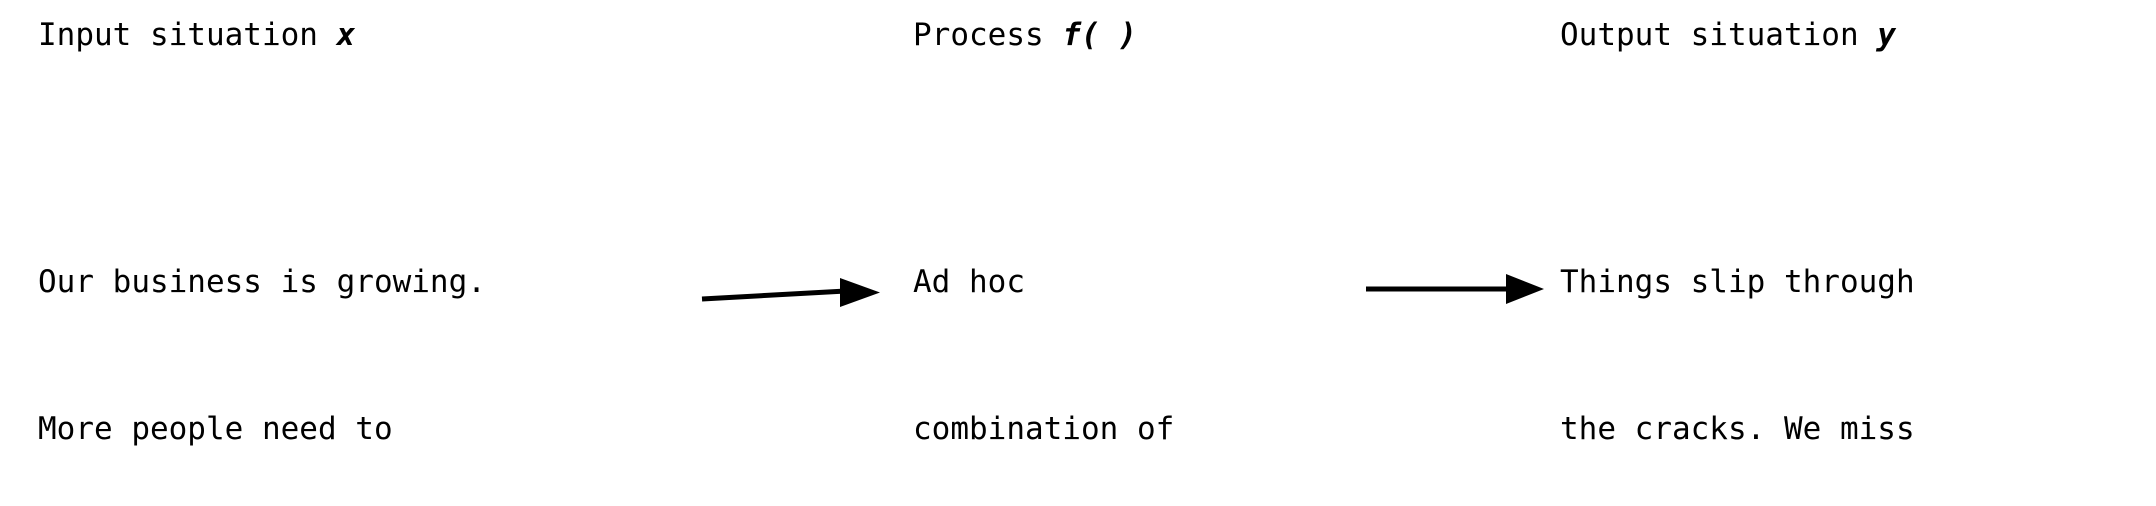 The image size is (2156, 506). I want to click on column-output-heading-label: Output situation, so click(1709, 35).